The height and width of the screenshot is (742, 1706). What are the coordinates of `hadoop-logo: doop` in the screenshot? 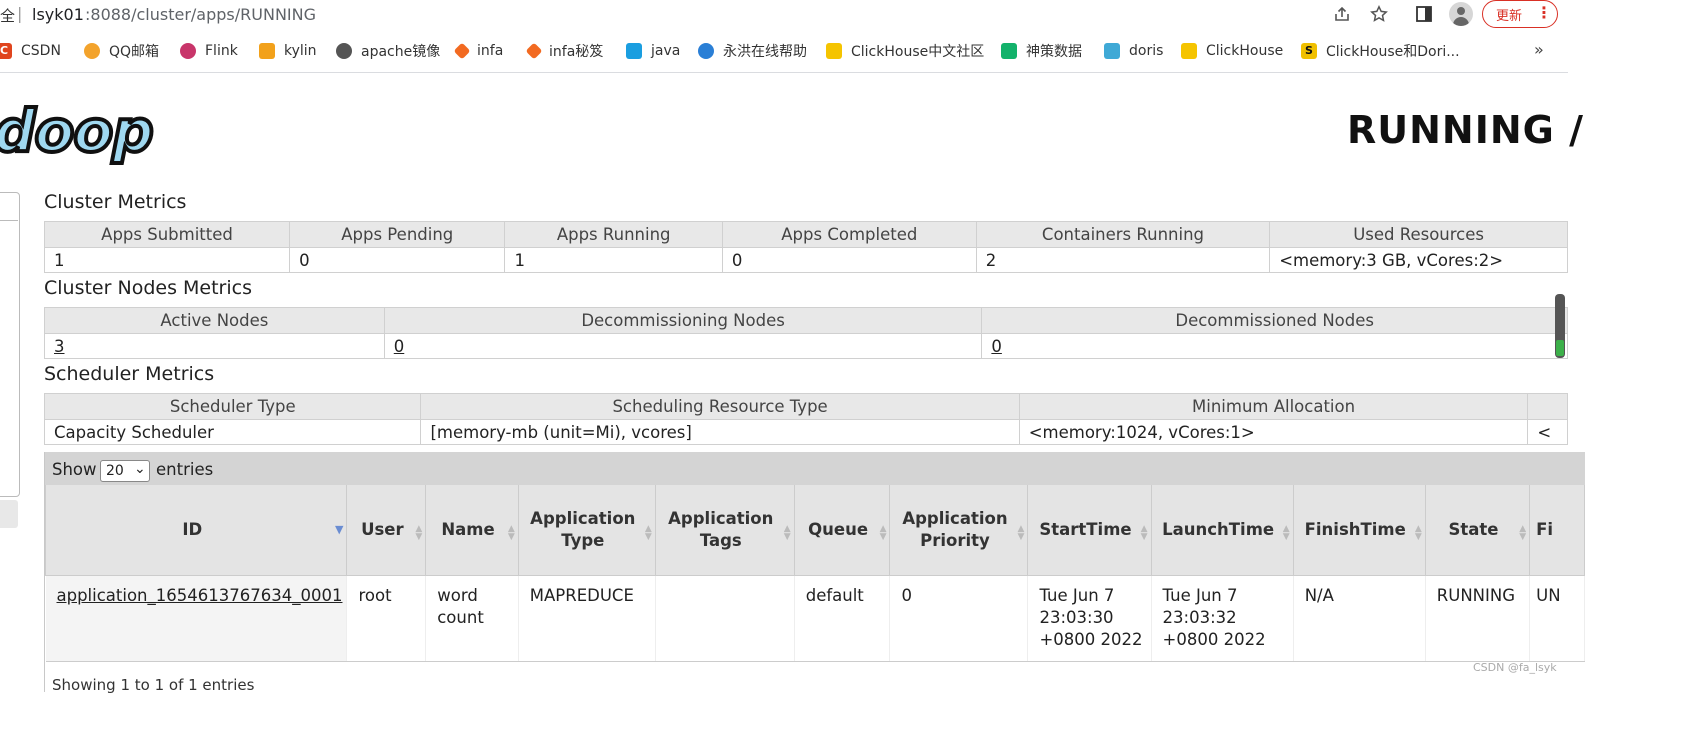 It's located at (78, 131).